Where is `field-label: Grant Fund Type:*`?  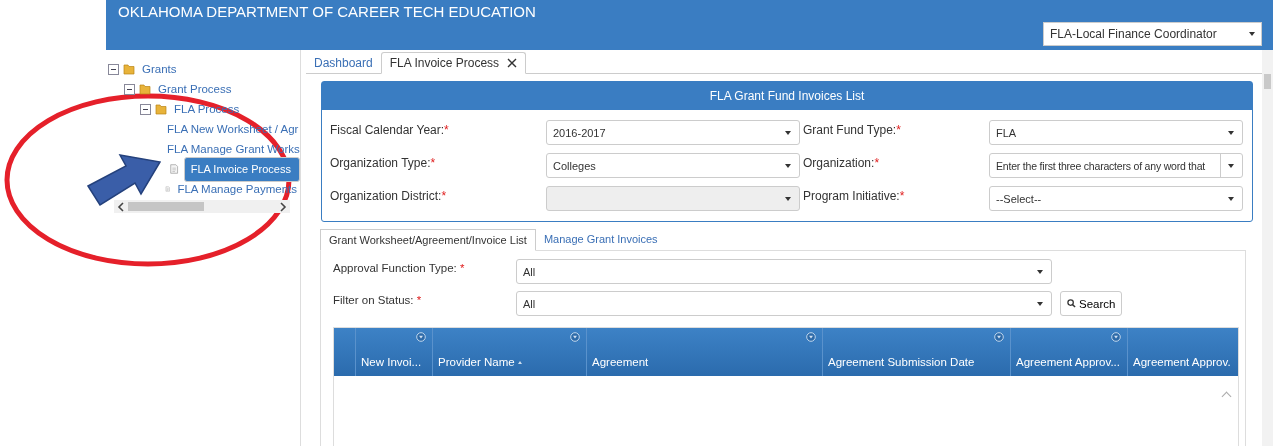 field-label: Grant Fund Type:* is located at coordinates (852, 129).